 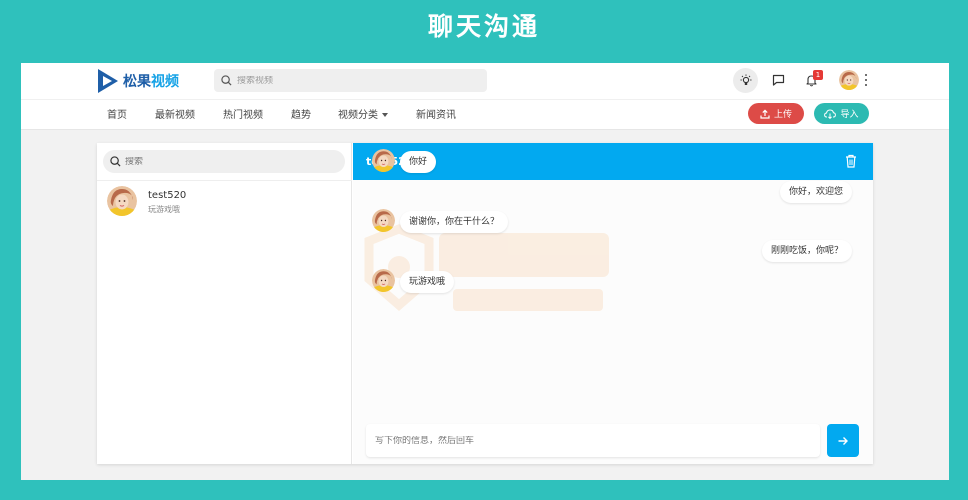 I want to click on contact-avatar, so click(x=122, y=201).